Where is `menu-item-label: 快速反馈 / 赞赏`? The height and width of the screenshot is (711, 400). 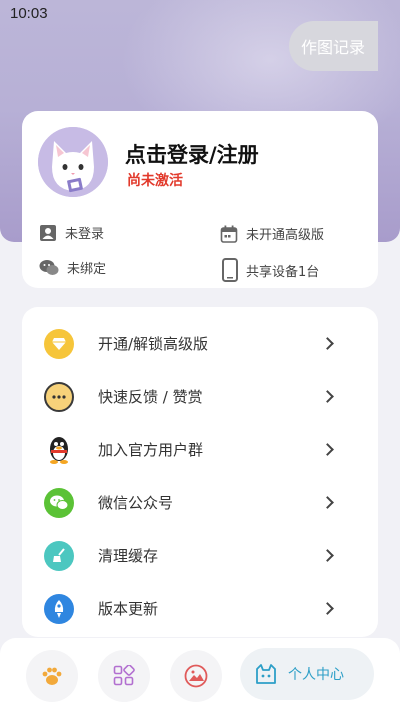
menu-item-label: 快速反馈 / 赞赏 is located at coordinates (150, 397).